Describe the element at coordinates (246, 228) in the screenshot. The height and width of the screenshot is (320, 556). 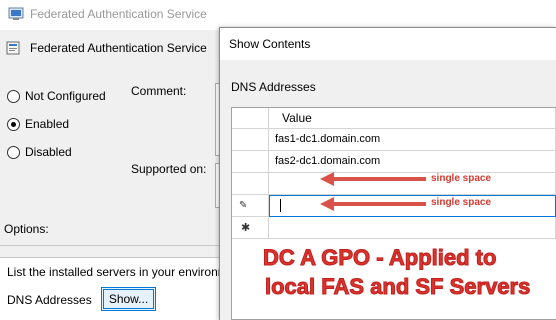
I see `asterisk-icon: ✱` at that location.